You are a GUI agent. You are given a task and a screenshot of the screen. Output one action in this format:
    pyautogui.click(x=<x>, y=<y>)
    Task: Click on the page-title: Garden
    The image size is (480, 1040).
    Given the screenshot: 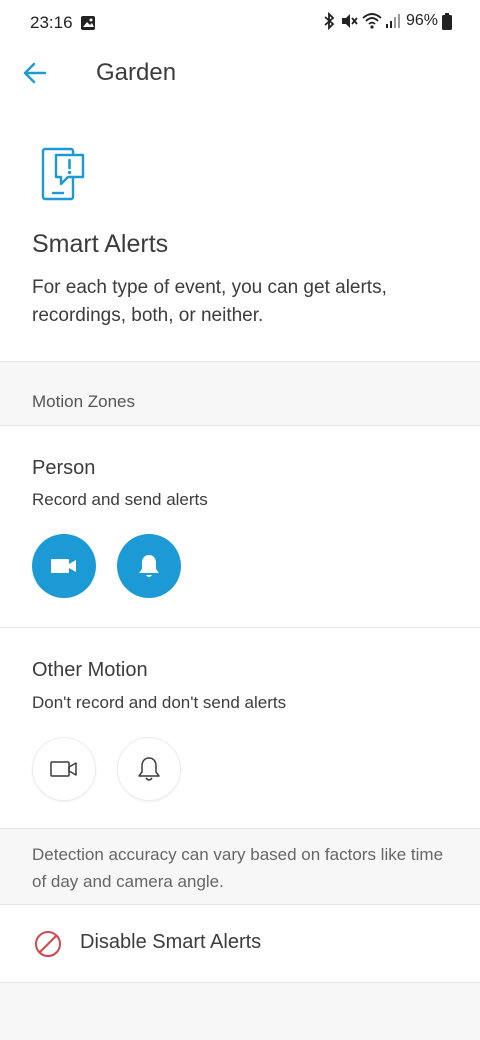 What is the action you would take?
    pyautogui.click(x=136, y=72)
    